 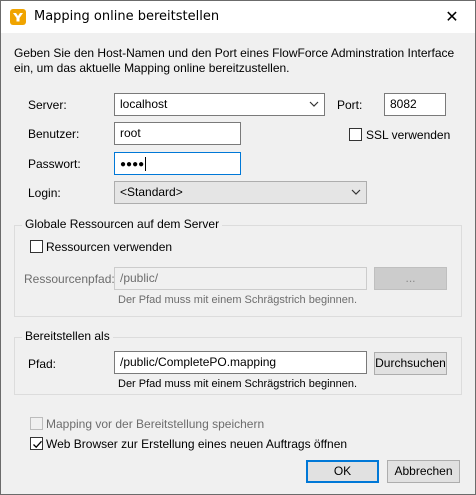 What do you see at coordinates (350, 105) in the screenshot?
I see `port-label: Port:` at bounding box center [350, 105].